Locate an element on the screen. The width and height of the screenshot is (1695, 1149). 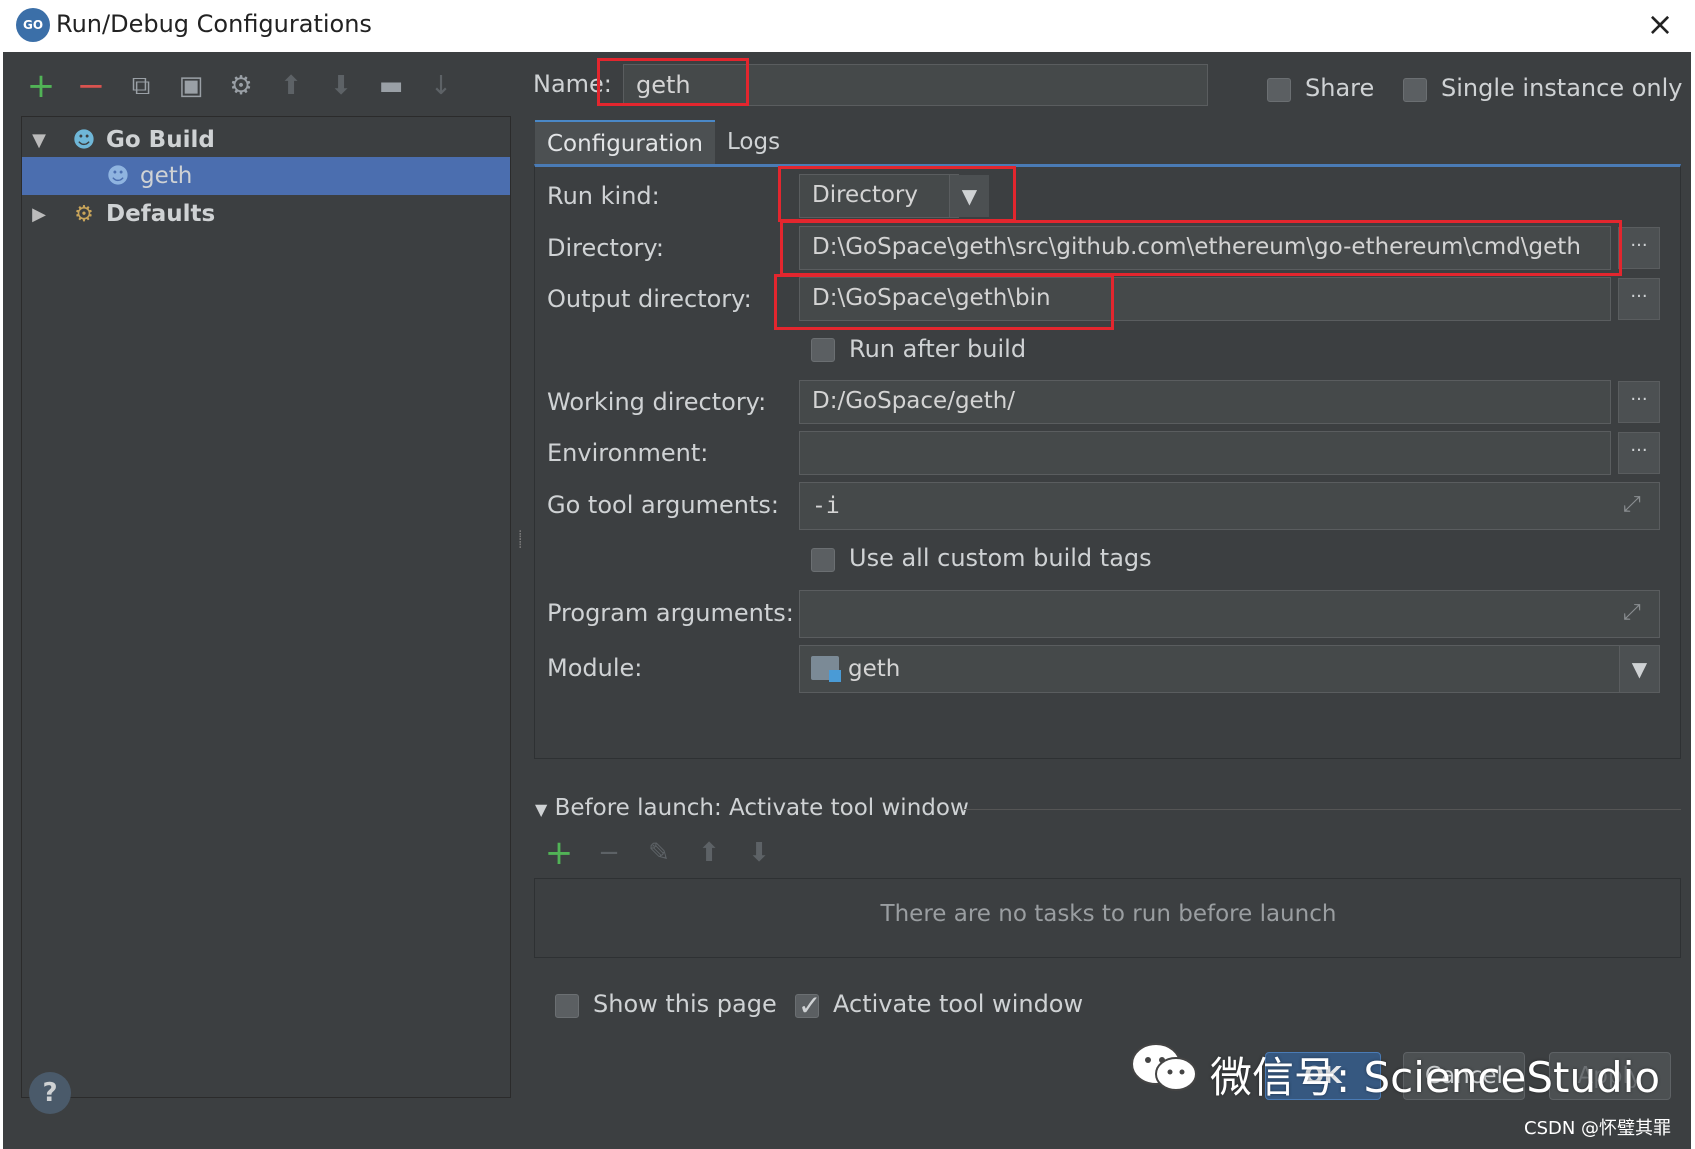
collapsed-arrow-icon: ▶ is located at coordinates (39, 214).